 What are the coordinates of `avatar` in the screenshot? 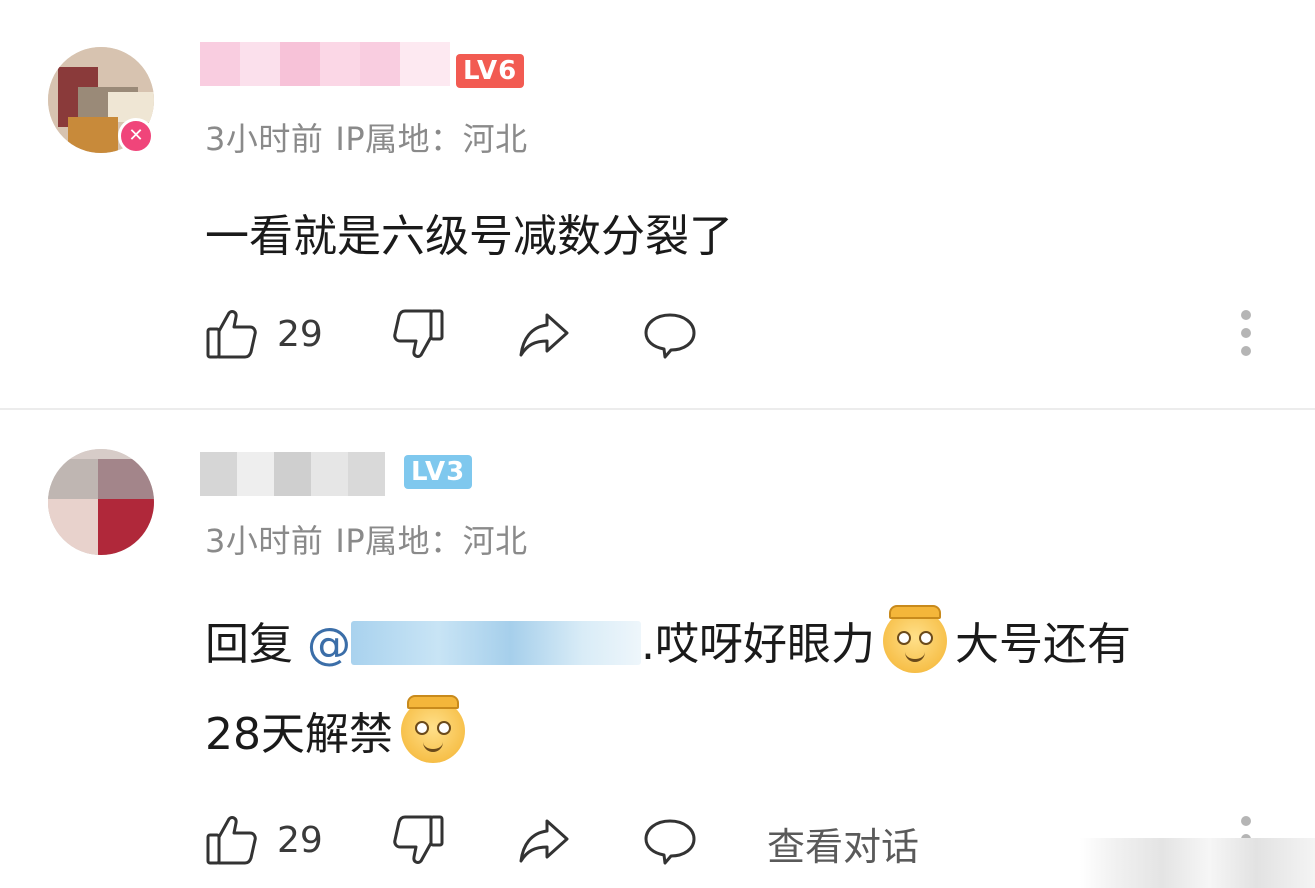 It's located at (101, 502).